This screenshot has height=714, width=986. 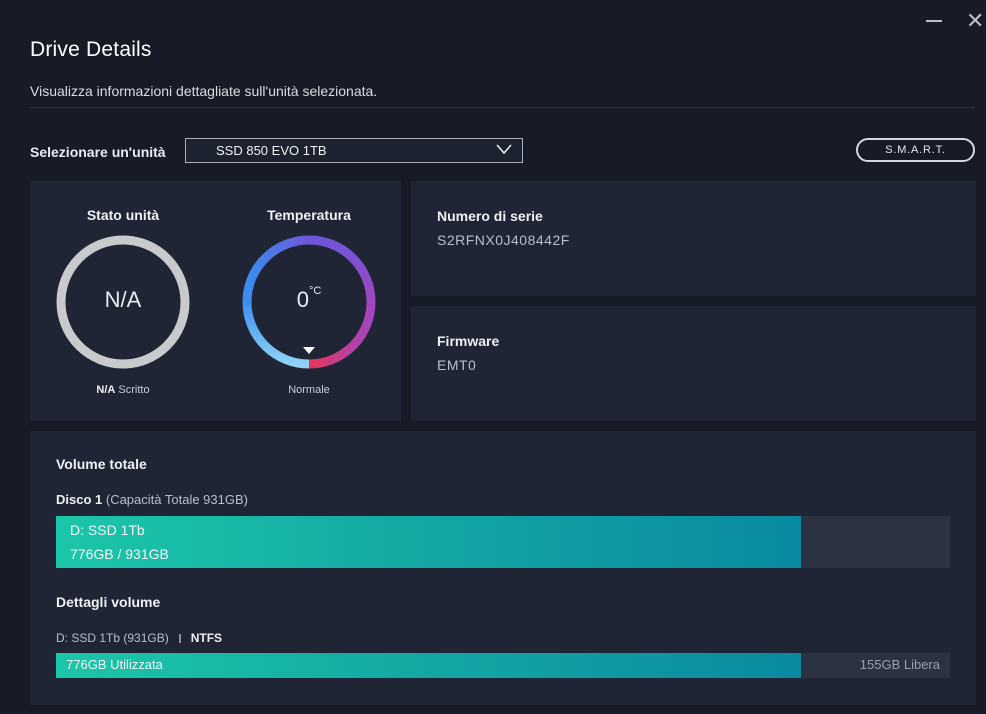 What do you see at coordinates (693, 238) in the screenshot?
I see `serial-panel: Numero di serie S2RFNX0J408442F` at bounding box center [693, 238].